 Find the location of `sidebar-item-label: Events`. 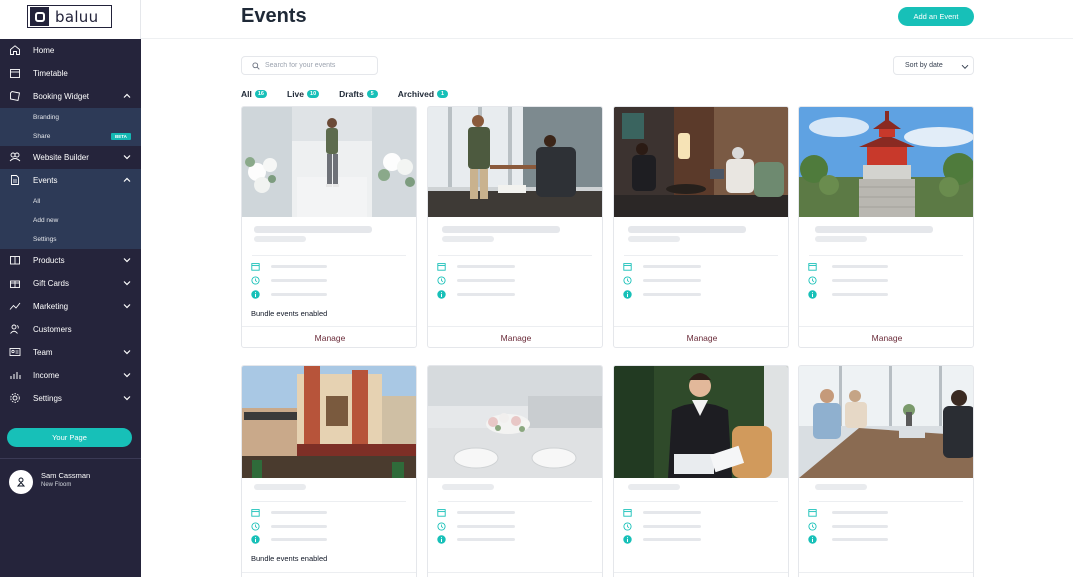

sidebar-item-label: Events is located at coordinates (45, 180).